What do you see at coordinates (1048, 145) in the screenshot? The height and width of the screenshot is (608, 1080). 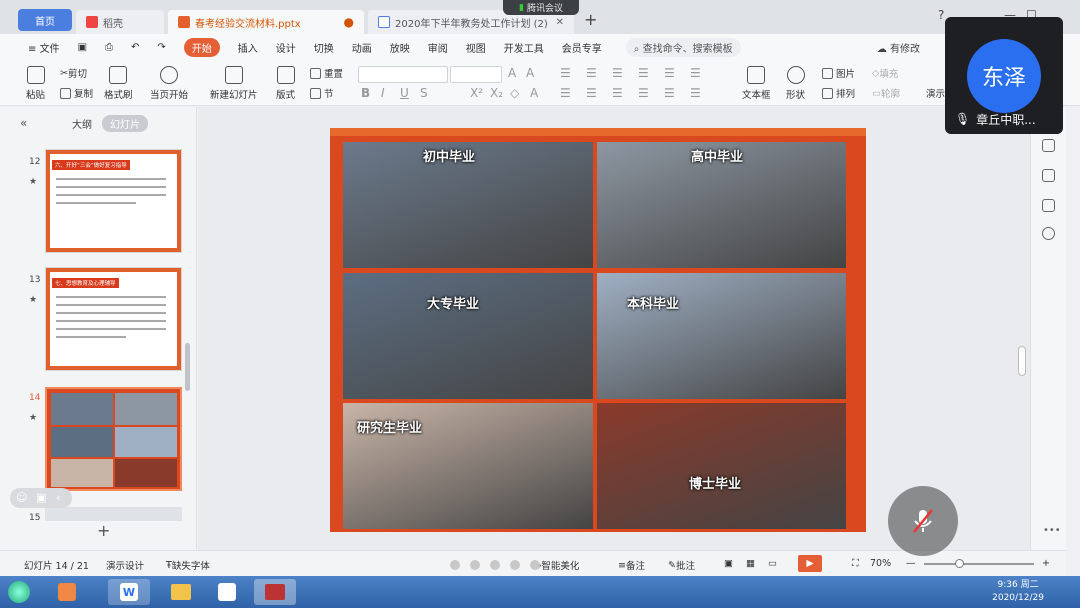 I see `settings-sliders-icon` at bounding box center [1048, 145].